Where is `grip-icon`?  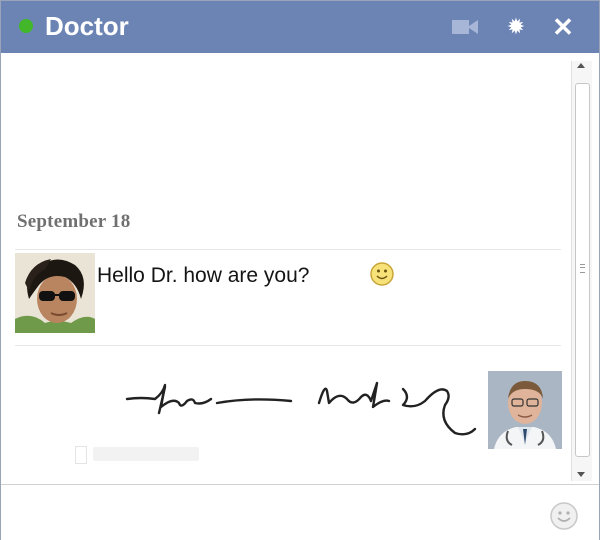
grip-icon is located at coordinates (582, 268).